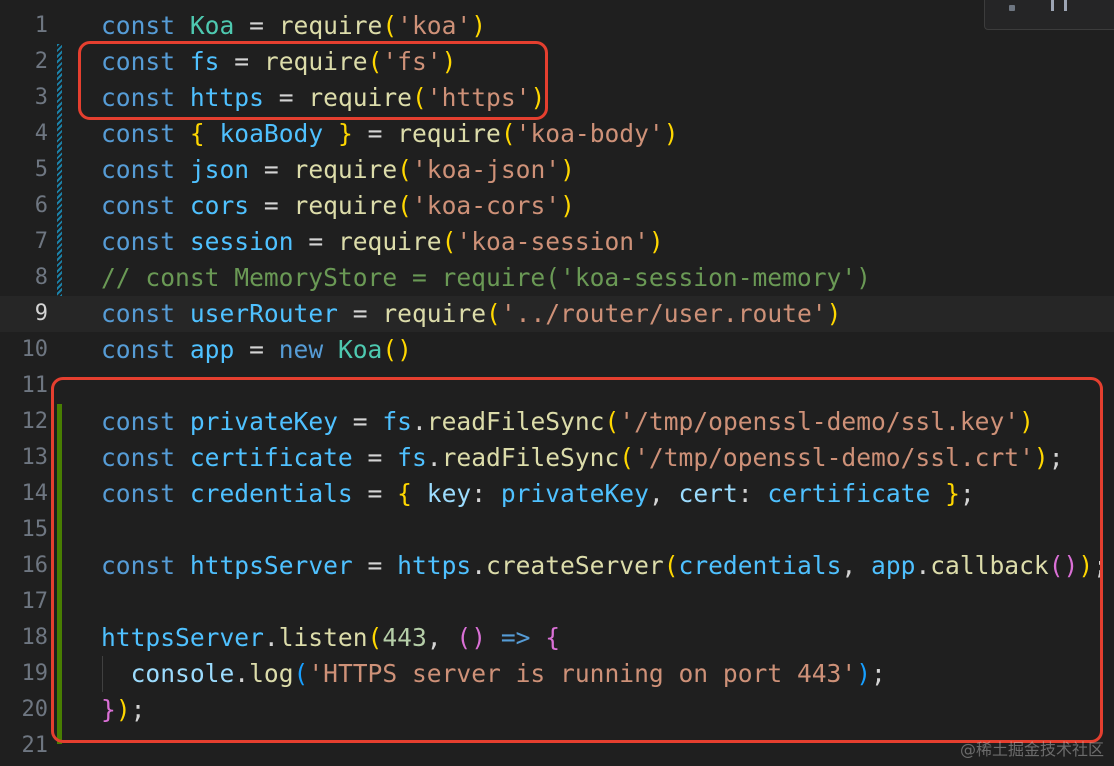  What do you see at coordinates (35, 637) in the screenshot?
I see `line-number: 18` at bounding box center [35, 637].